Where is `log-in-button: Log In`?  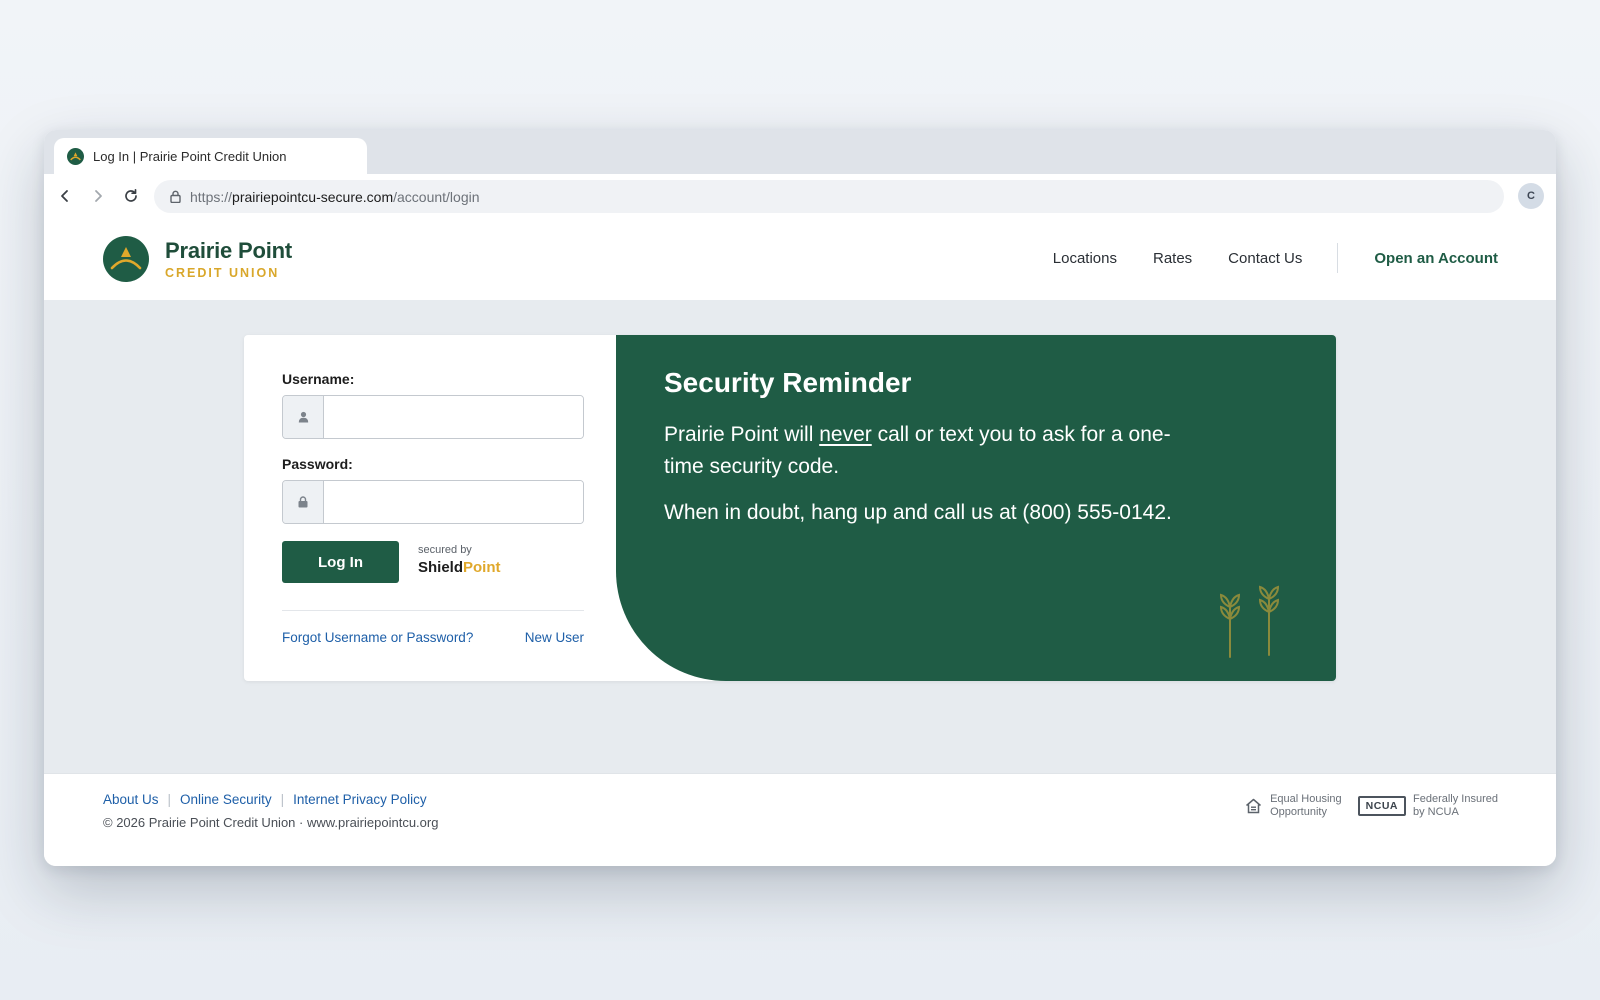
log-in-button: Log In is located at coordinates (340, 562).